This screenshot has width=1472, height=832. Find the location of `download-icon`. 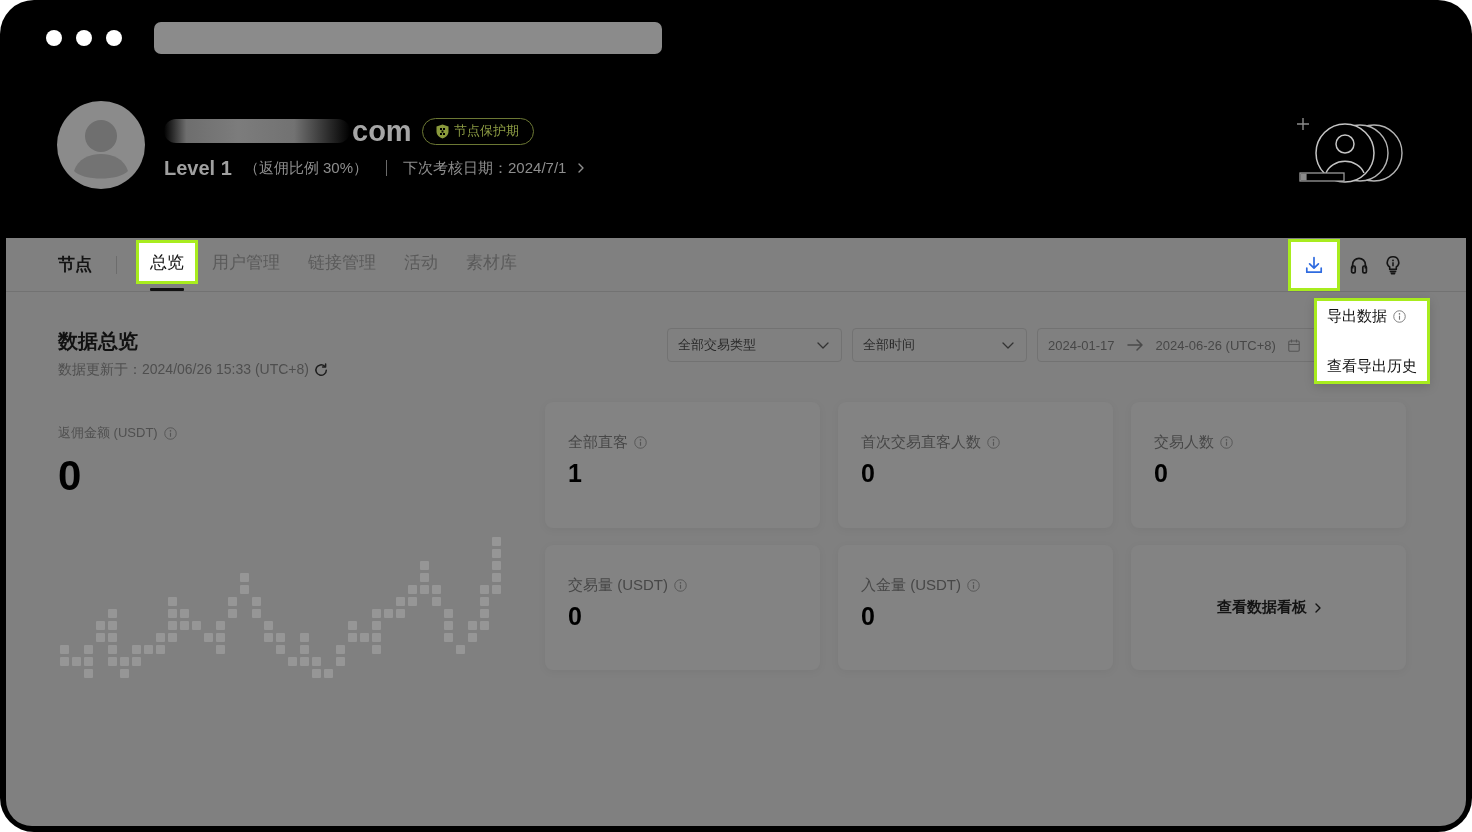

download-icon is located at coordinates (1314, 264).